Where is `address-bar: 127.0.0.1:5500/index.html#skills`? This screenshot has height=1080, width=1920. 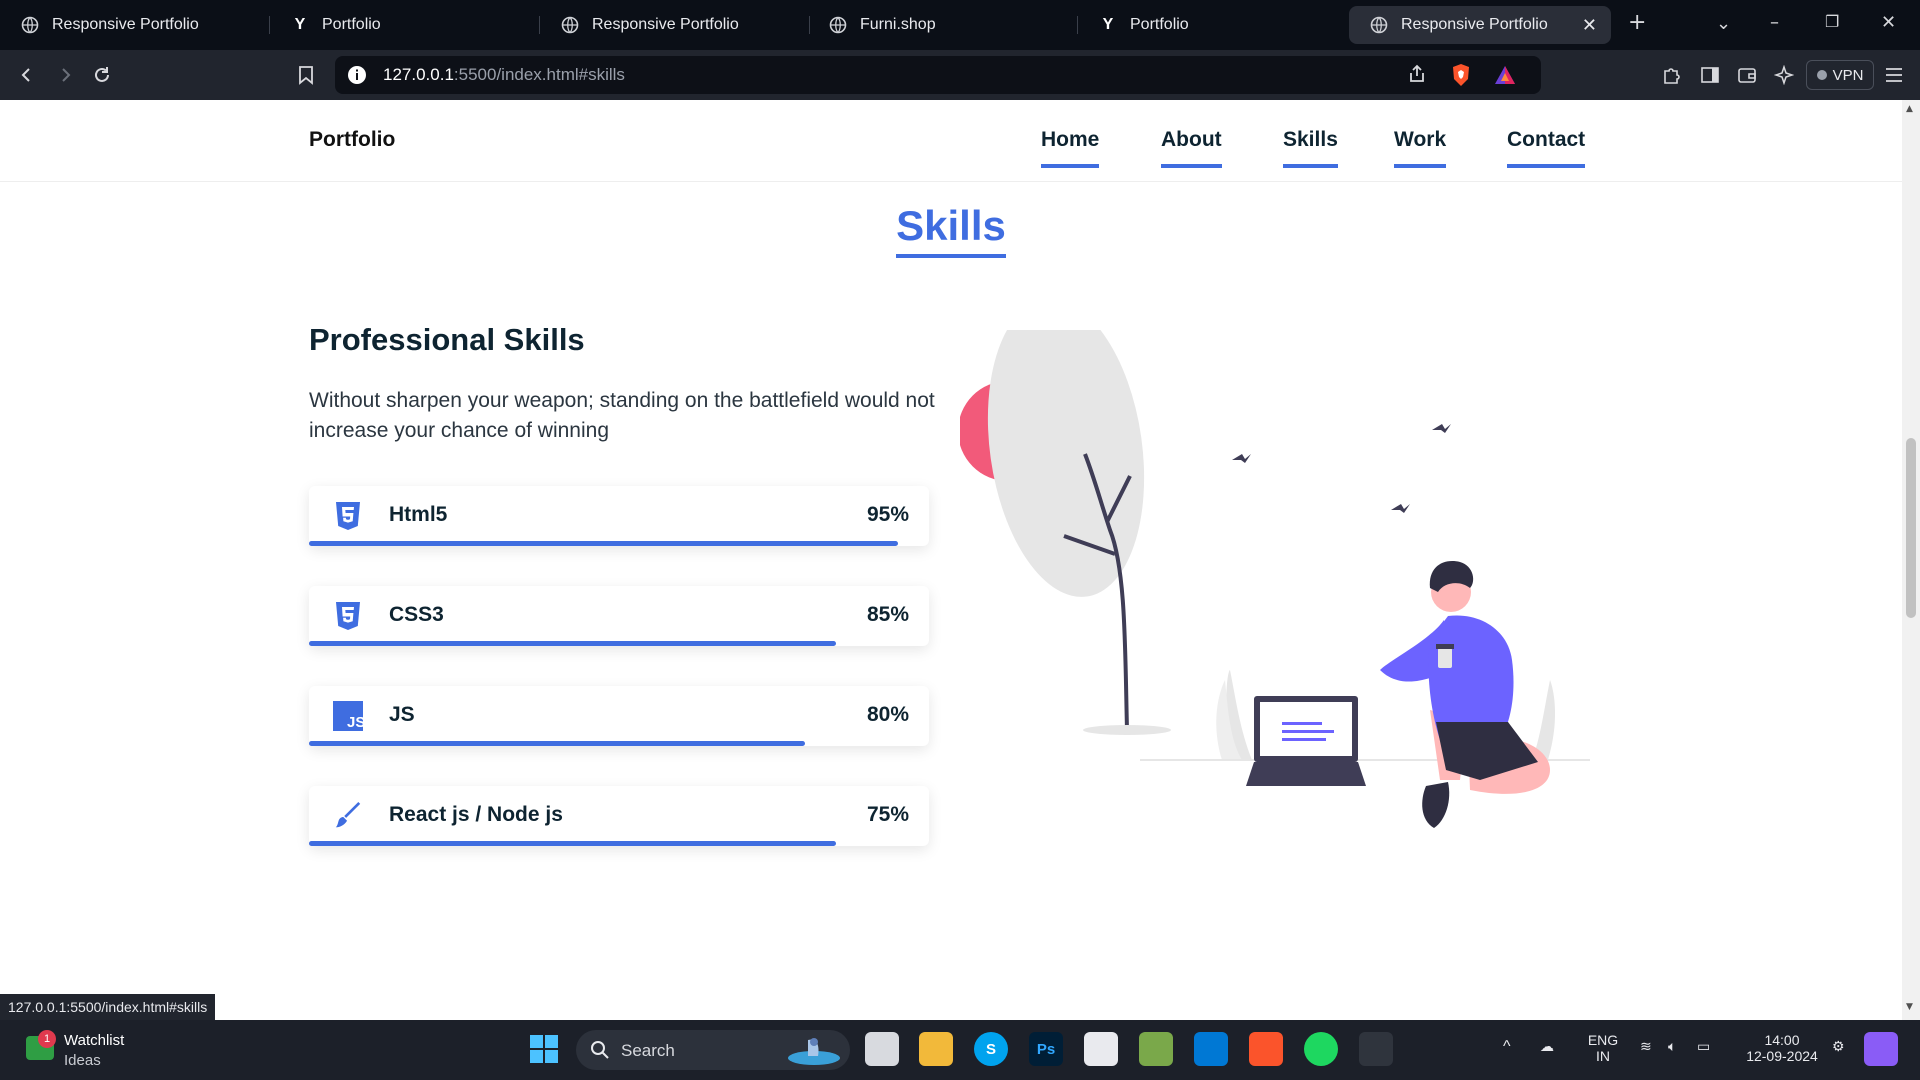
address-bar: 127.0.0.1:5500/index.html#skills is located at coordinates (938, 75).